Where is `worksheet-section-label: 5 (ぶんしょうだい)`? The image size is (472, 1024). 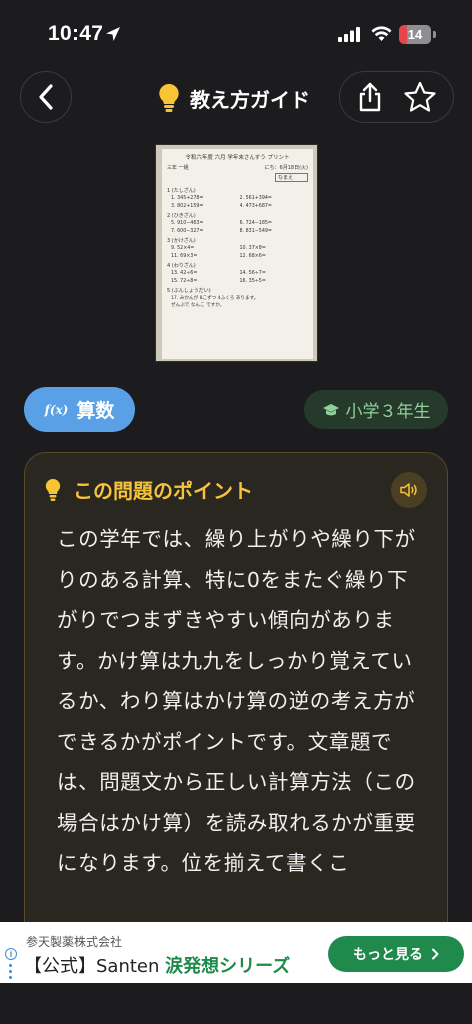
worksheet-section-label: 5 (ぶんしょうだい) is located at coordinates (189, 291).